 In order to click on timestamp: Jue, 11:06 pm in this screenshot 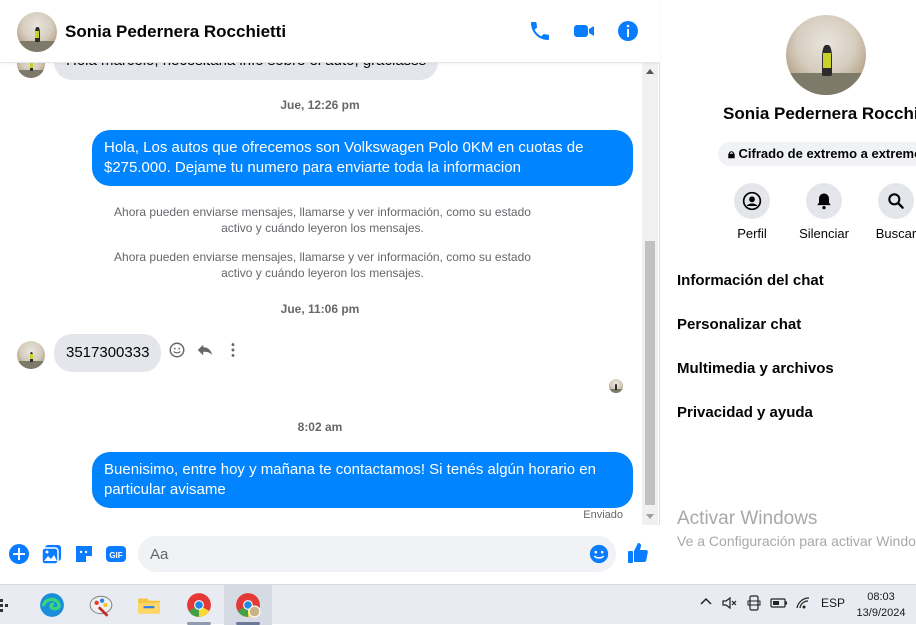, I will do `click(320, 309)`.